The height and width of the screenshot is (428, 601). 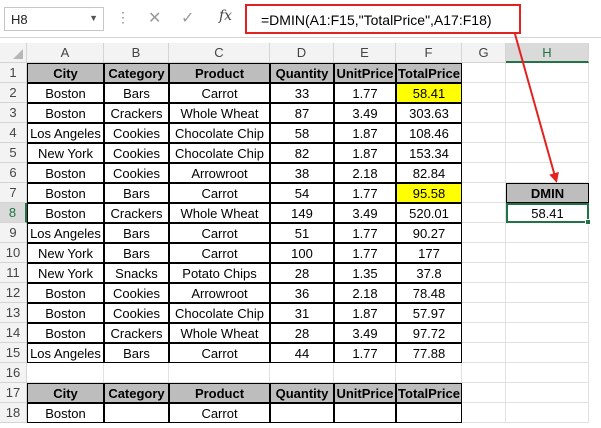 What do you see at coordinates (219, 273) in the screenshot?
I see `table-cell: Potato Chips` at bounding box center [219, 273].